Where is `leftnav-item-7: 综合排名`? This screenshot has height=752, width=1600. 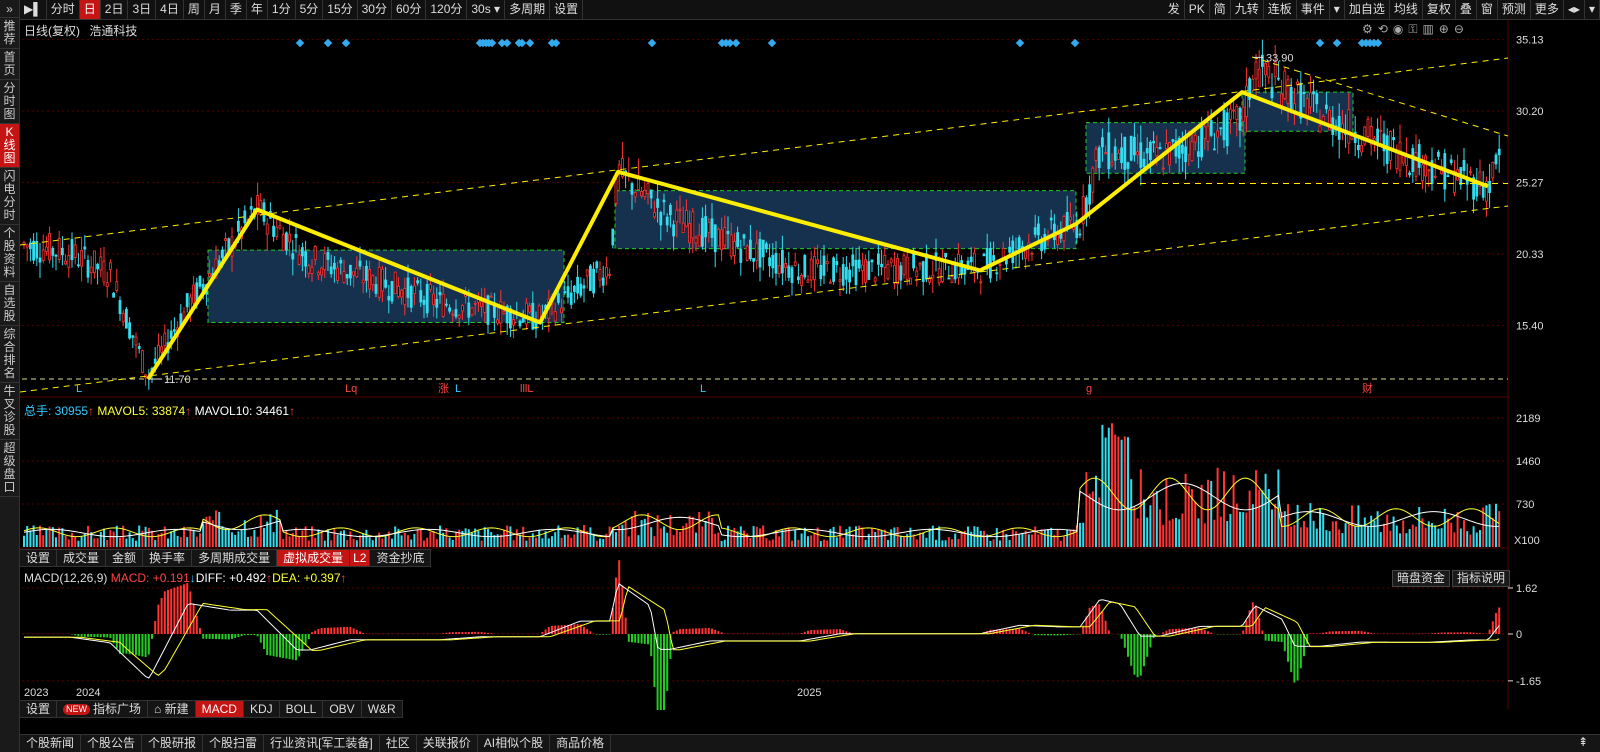
leftnav-item-7: 综合排名 is located at coordinates (9, 354).